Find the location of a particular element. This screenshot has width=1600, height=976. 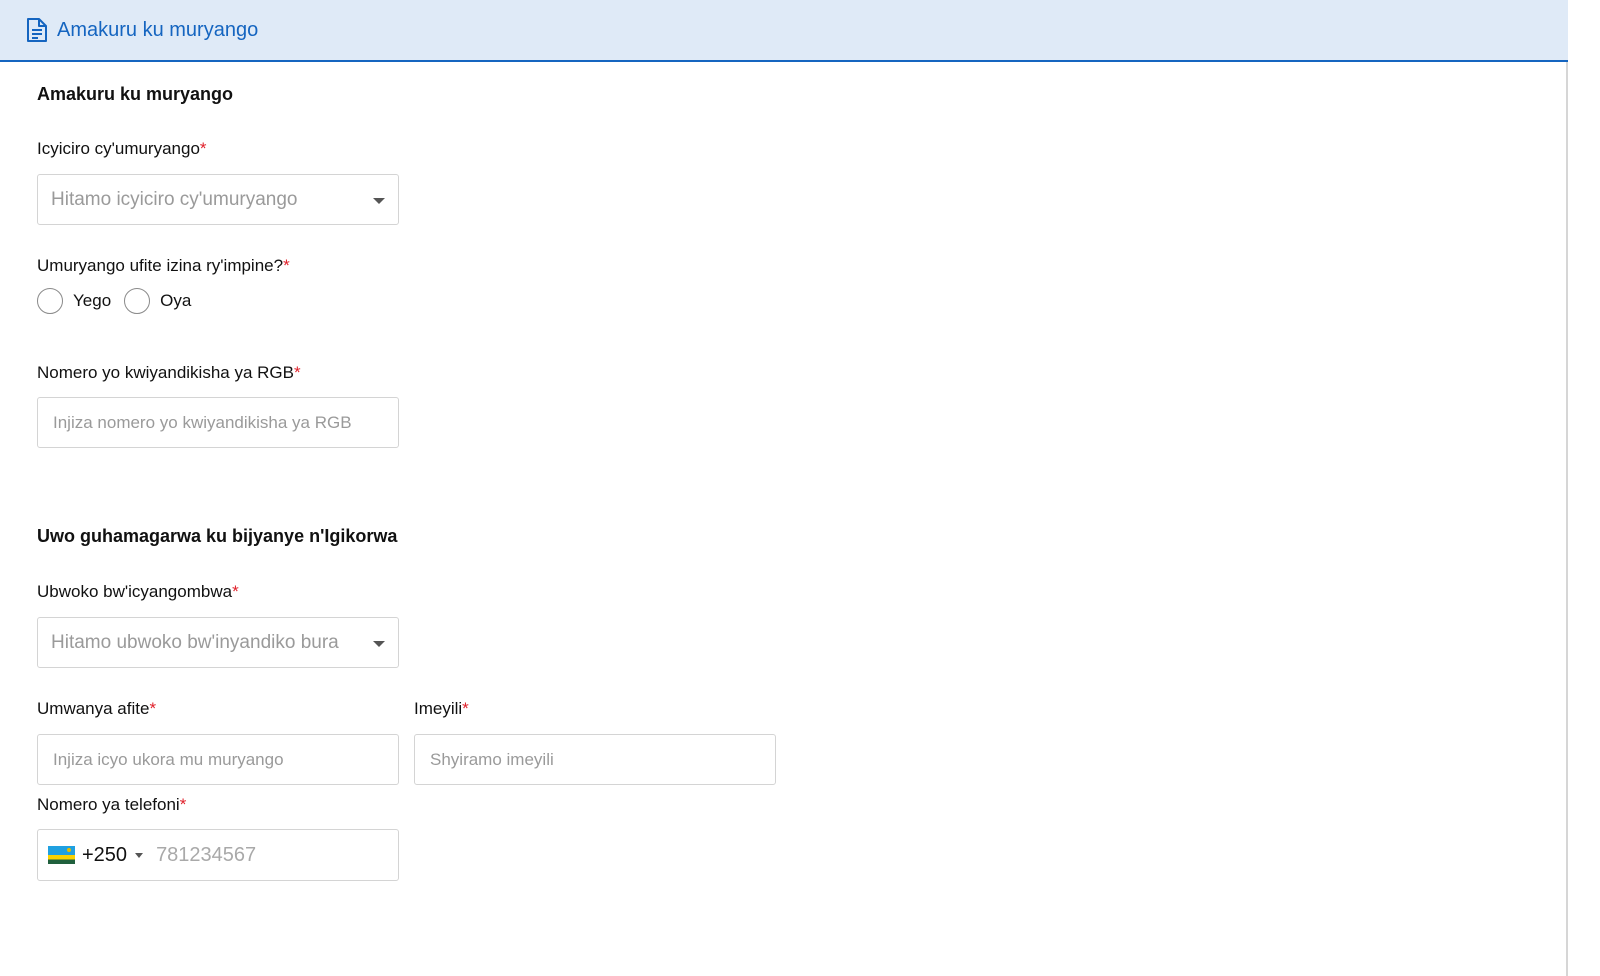

category-label-text: Icyiciro cy'umuryango is located at coordinates (118, 148).